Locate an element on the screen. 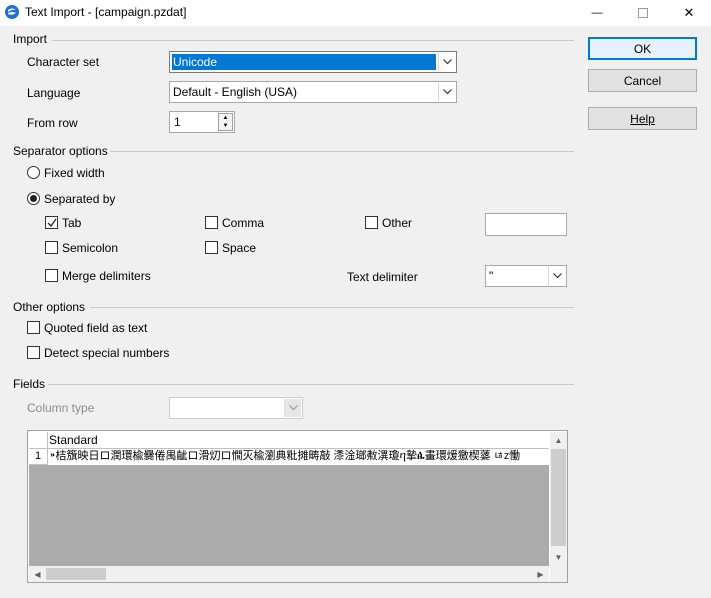 This screenshot has width=711, height=598. other-options-section-title: Other options is located at coordinates (49, 307).